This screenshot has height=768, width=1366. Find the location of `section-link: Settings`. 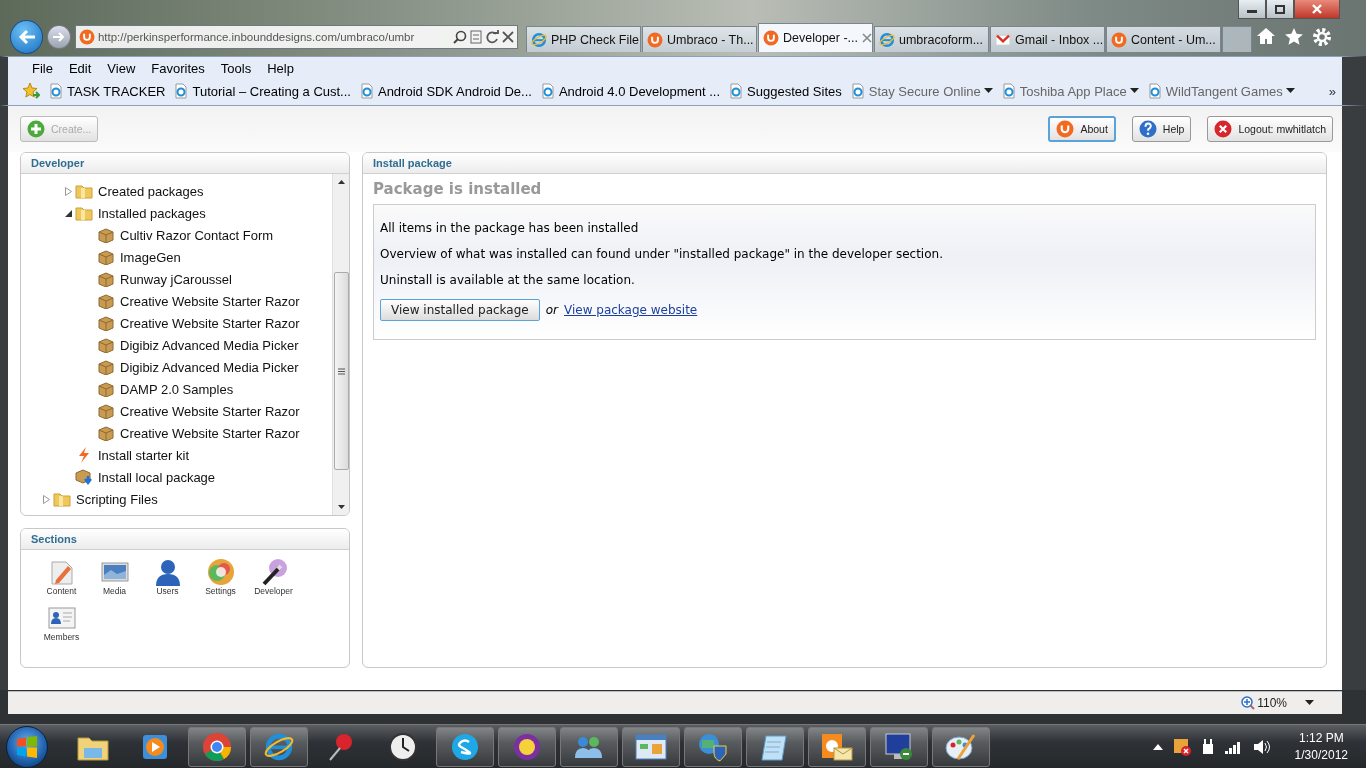

section-link: Settings is located at coordinates (220, 591).